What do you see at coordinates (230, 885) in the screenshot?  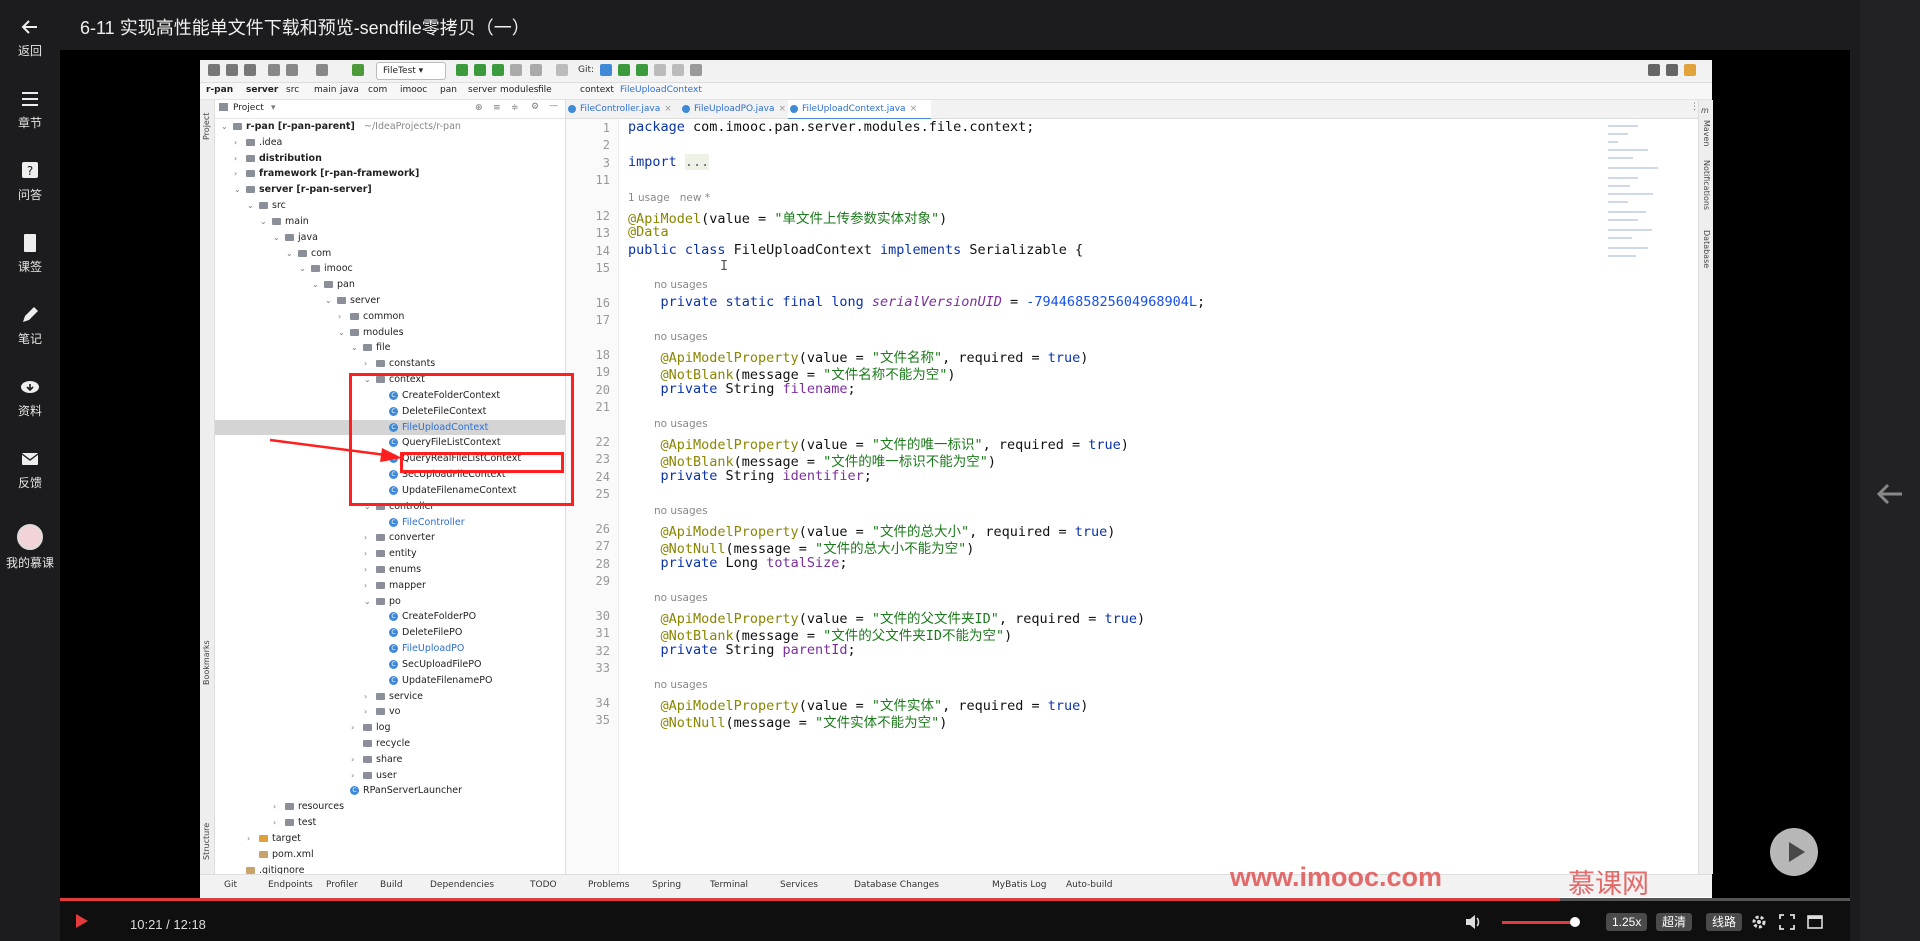 I see `status-tool-button: Git` at bounding box center [230, 885].